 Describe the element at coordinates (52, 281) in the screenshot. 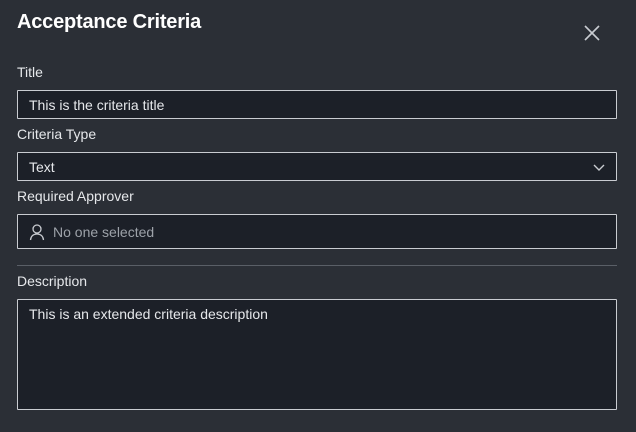

I see `description-label: Description` at that location.